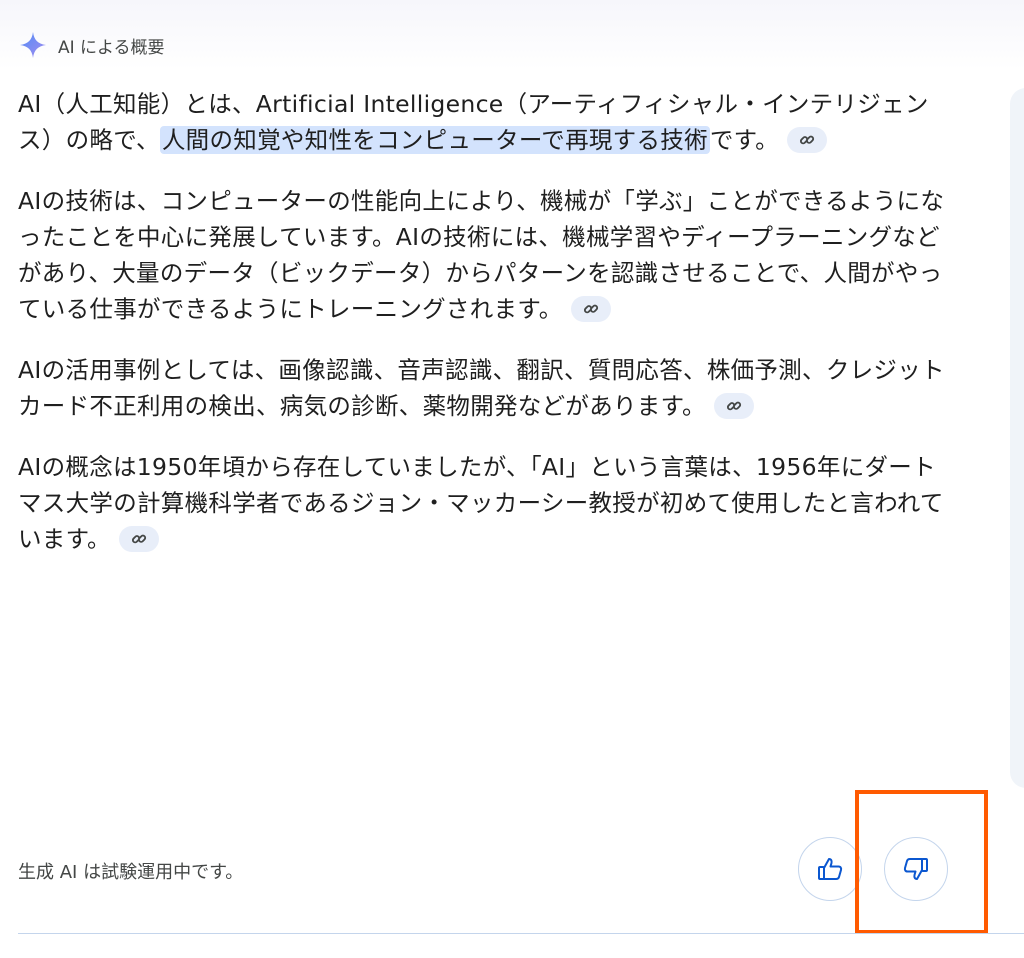 The image size is (1024, 958). Describe the element at coordinates (744, 140) in the screenshot. I see `paragraph-text: です。` at that location.